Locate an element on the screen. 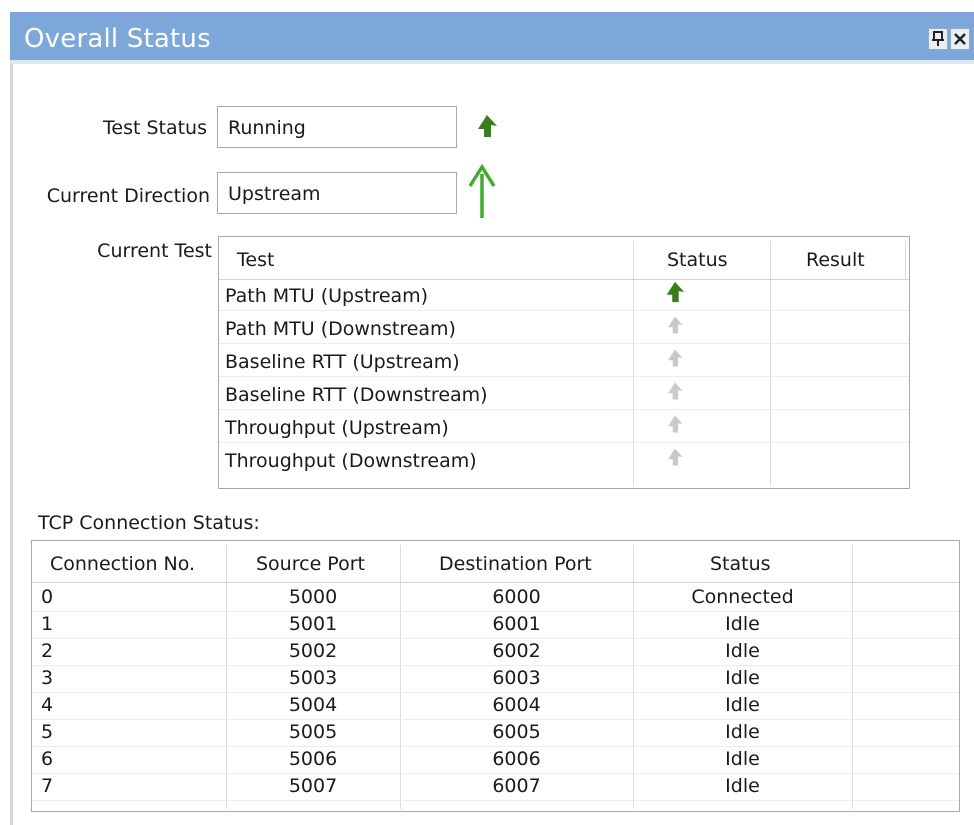 The width and height of the screenshot is (974, 825). connection-no-cell: 7 is located at coordinates (47, 786).